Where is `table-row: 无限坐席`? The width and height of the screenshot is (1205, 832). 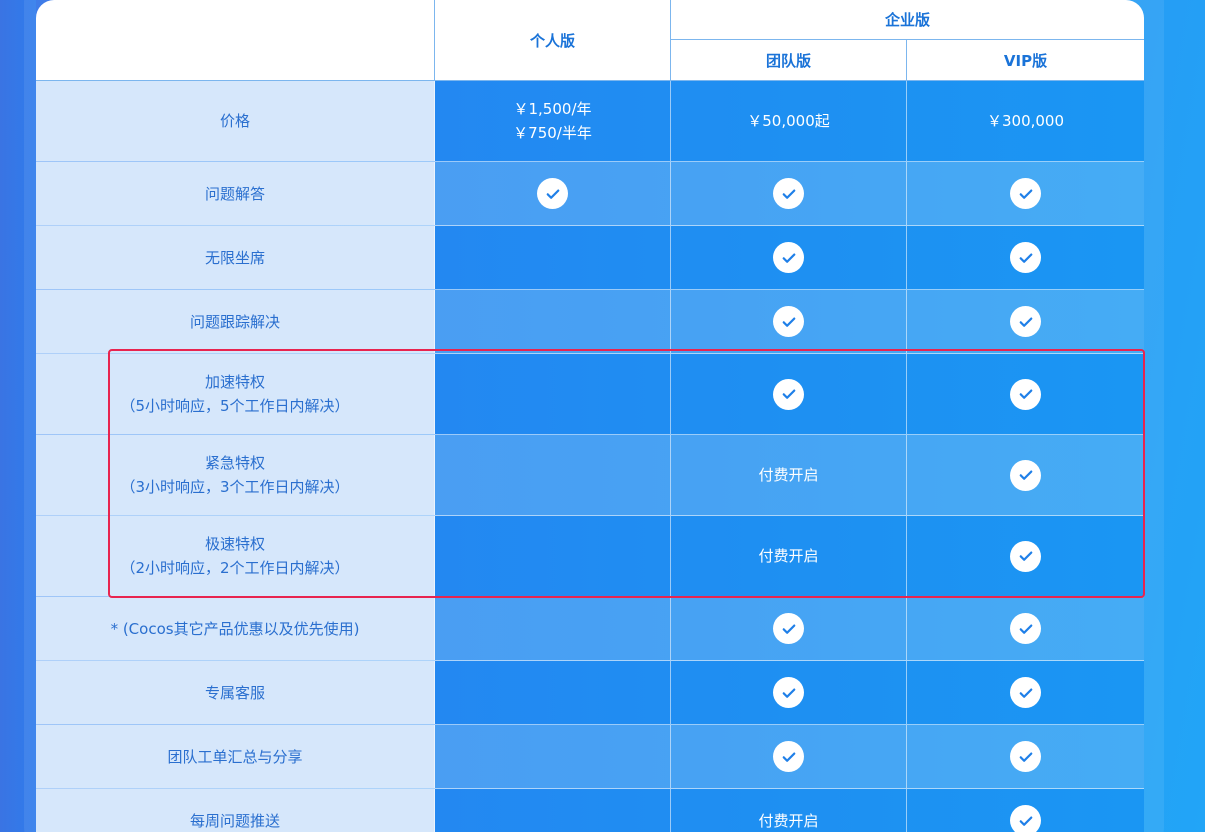
table-row: 无限坐席 is located at coordinates (590, 258).